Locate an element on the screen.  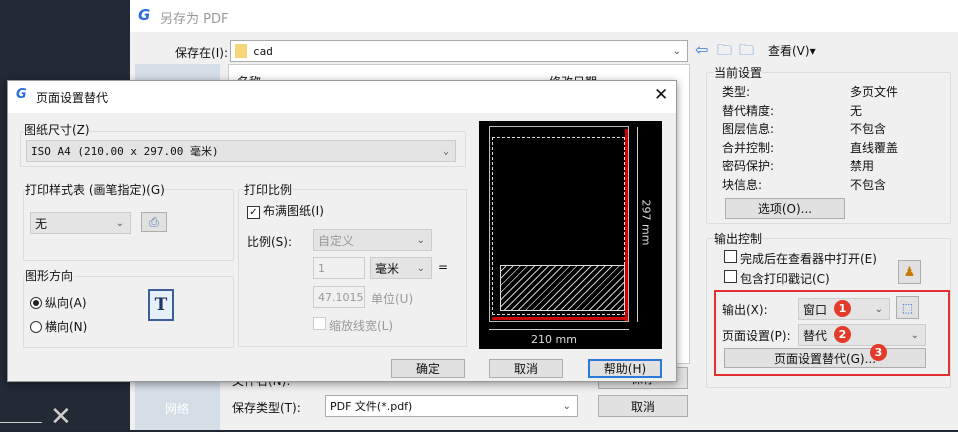
height-dimension-line is located at coordinates (637, 224).